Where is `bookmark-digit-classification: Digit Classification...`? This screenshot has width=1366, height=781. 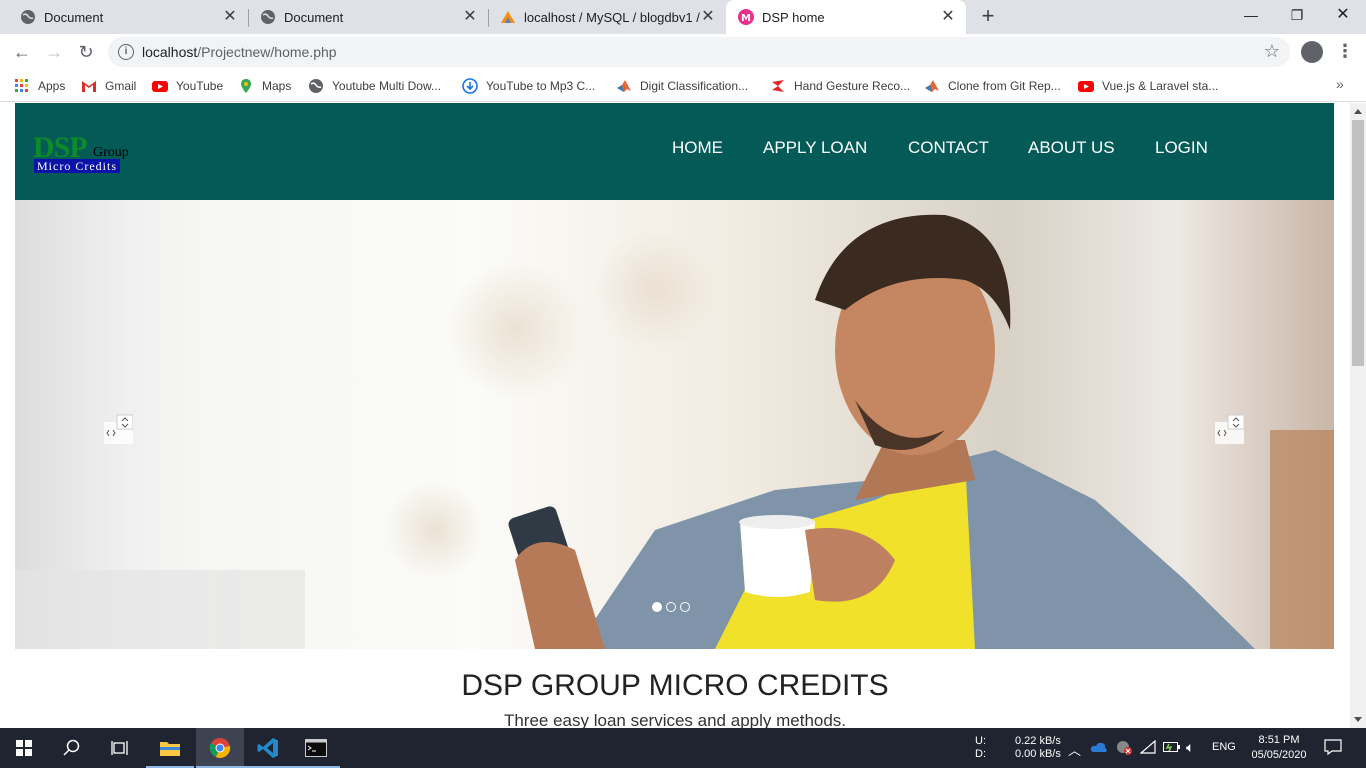
bookmark-digit-classification: Digit Classification... is located at coordinates (682, 86).